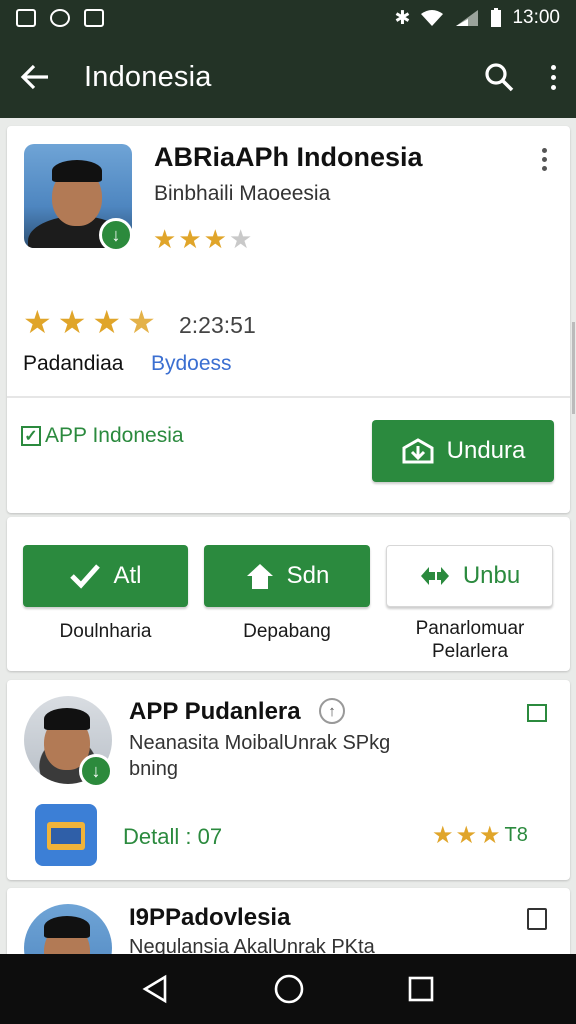 This screenshot has width=576, height=1024. I want to click on app-bar: Indonesia, so click(288, 77).